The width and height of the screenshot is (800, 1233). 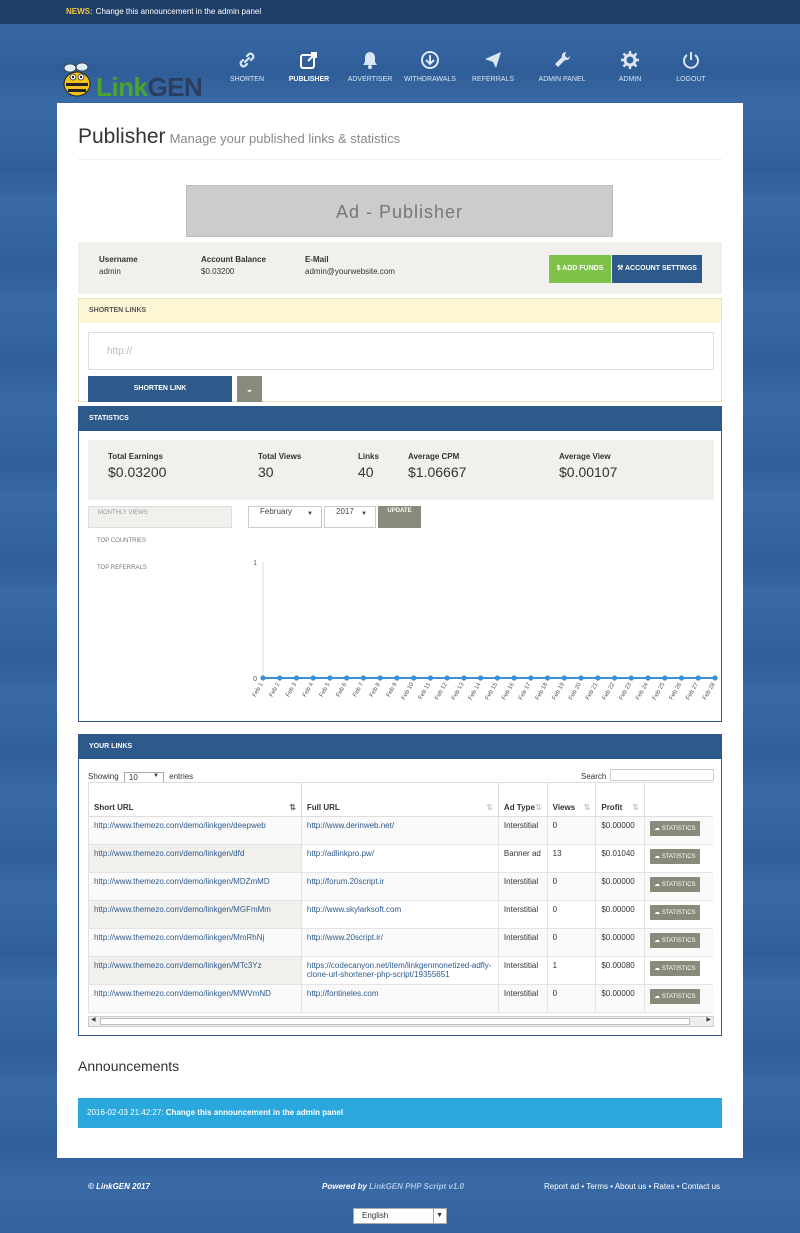 What do you see at coordinates (93, 1019) in the screenshot?
I see `scroll-left-icon: ◀` at bounding box center [93, 1019].